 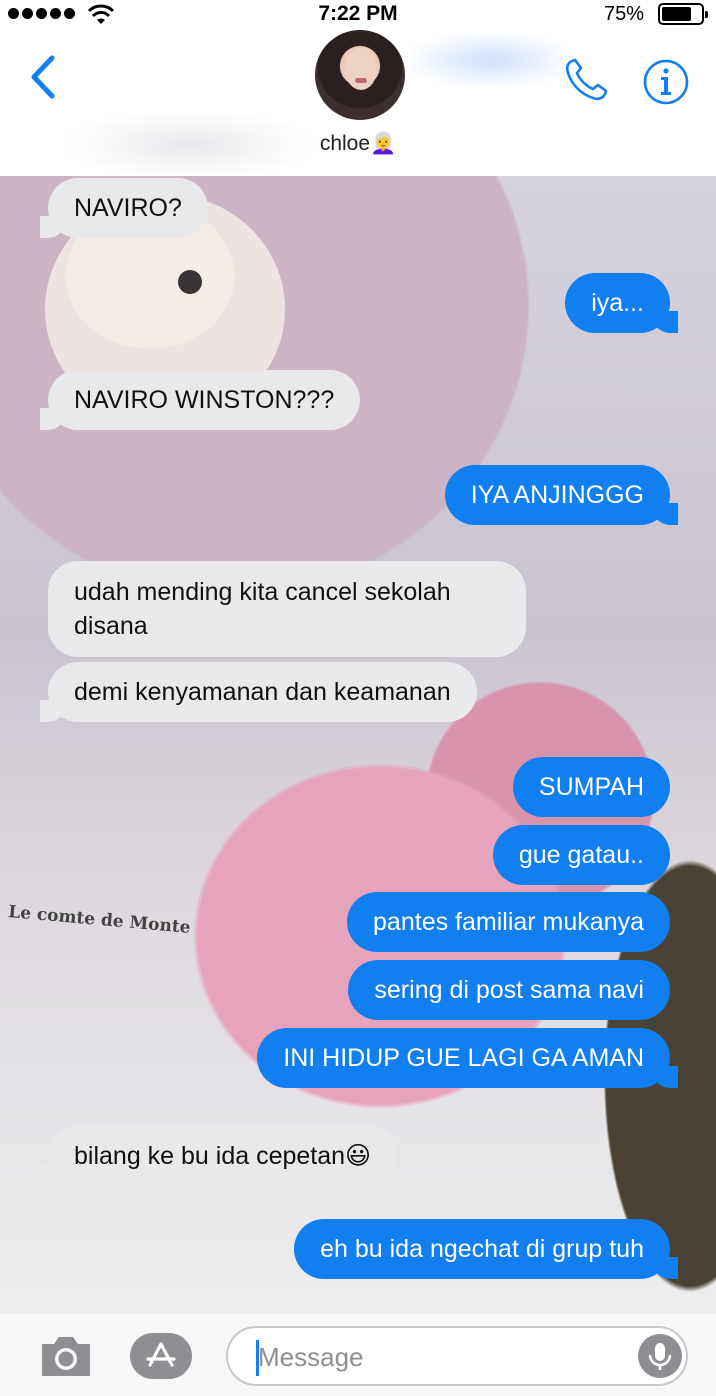 I want to click on background-book-text: Le comte de Monte, so click(x=99, y=920).